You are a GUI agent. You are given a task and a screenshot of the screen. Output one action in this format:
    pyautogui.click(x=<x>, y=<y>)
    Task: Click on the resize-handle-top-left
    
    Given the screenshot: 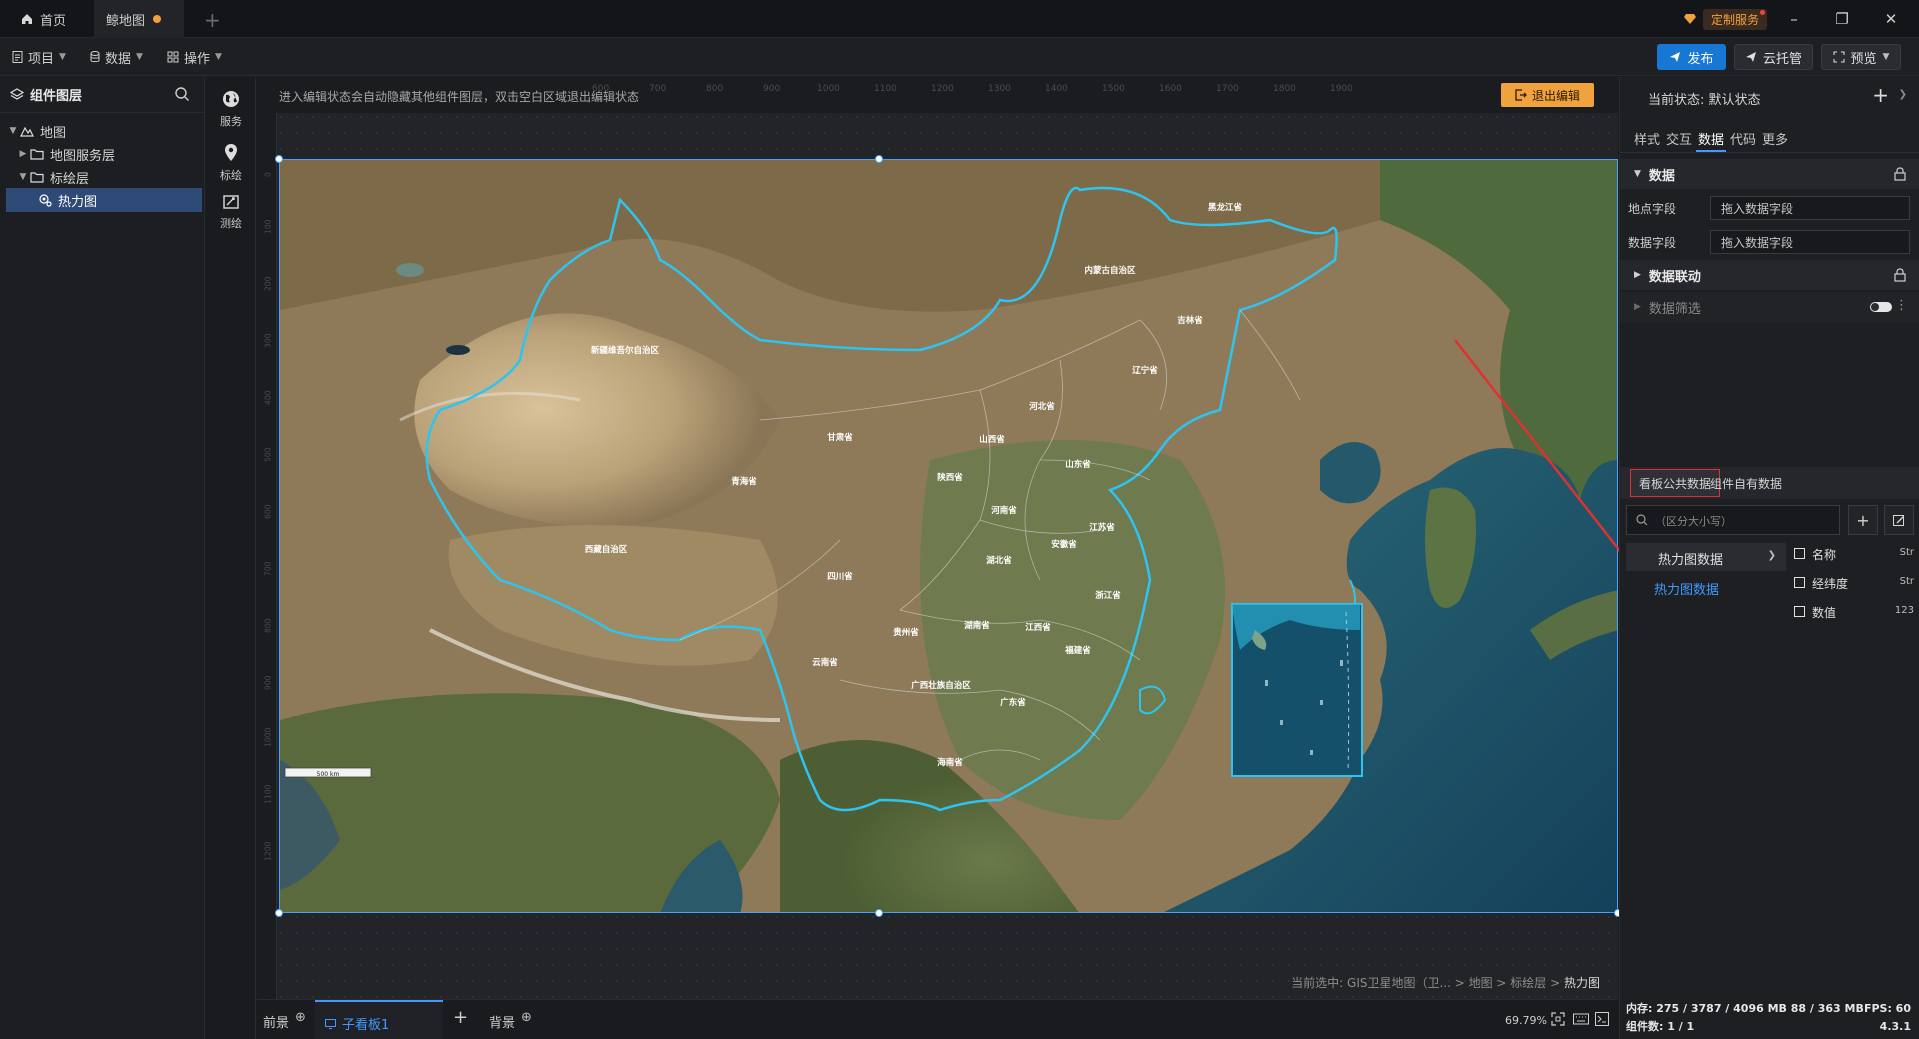 What is the action you would take?
    pyautogui.click(x=279, y=159)
    